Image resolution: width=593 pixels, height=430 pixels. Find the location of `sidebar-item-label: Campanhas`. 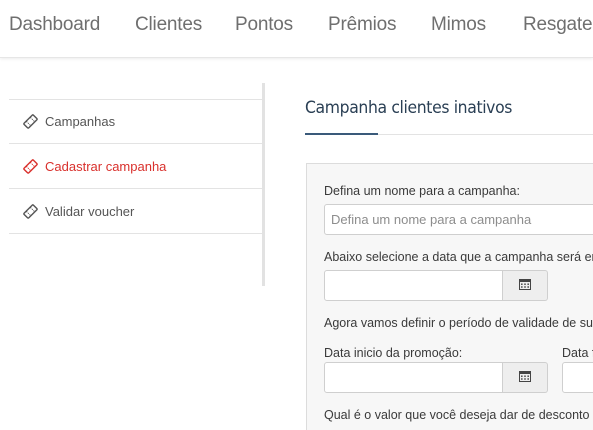

sidebar-item-label: Campanhas is located at coordinates (80, 121).